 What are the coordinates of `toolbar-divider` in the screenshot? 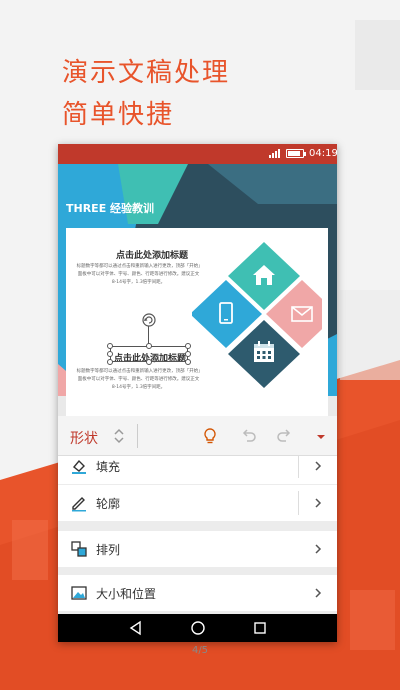 It's located at (137, 436).